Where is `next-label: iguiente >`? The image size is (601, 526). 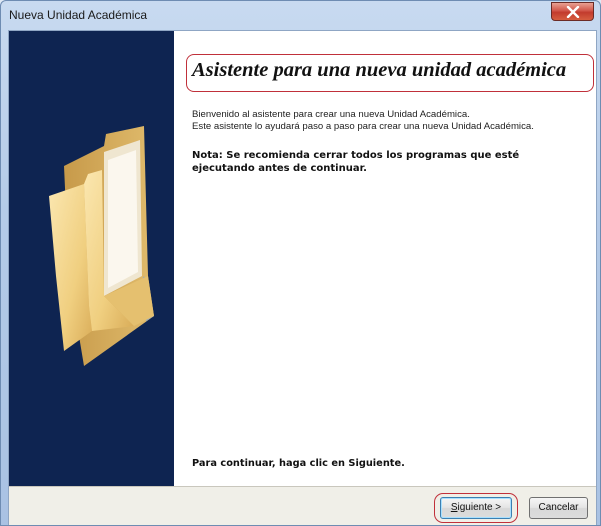 next-label: iguiente > is located at coordinates (479, 507).